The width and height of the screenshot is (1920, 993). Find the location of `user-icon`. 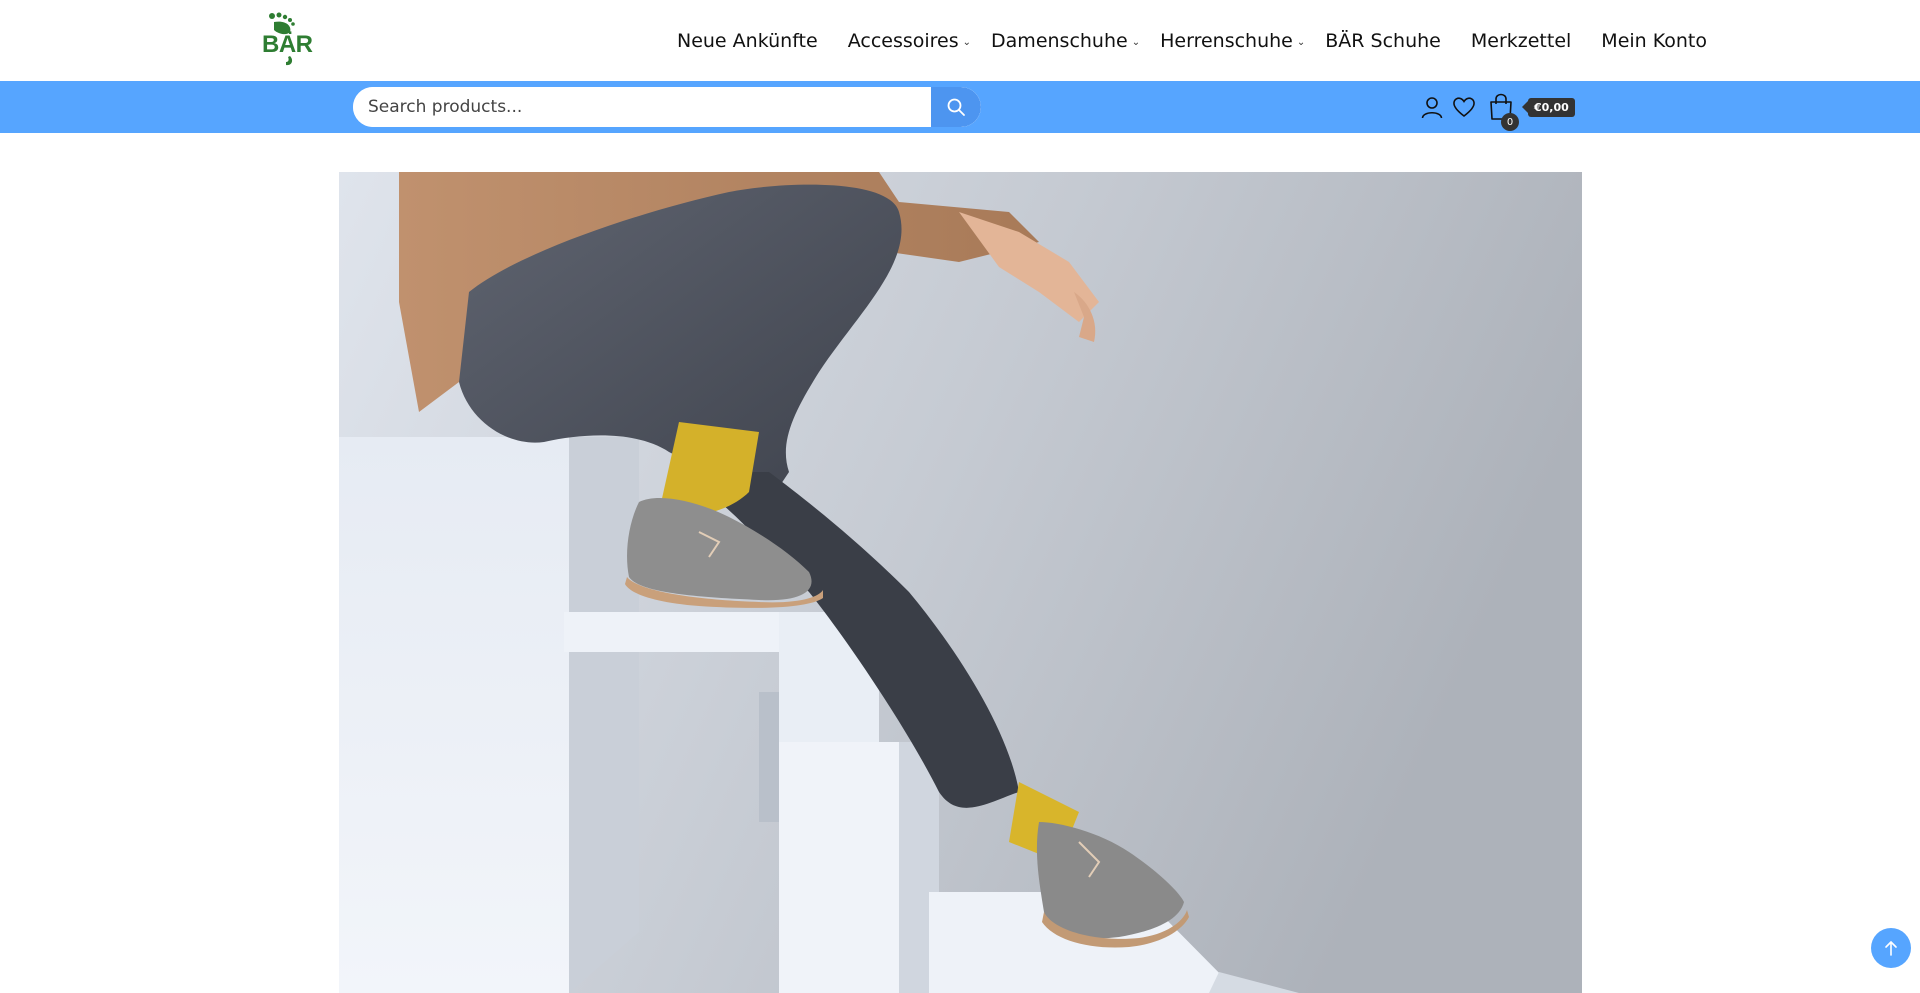

user-icon is located at coordinates (1432, 108).